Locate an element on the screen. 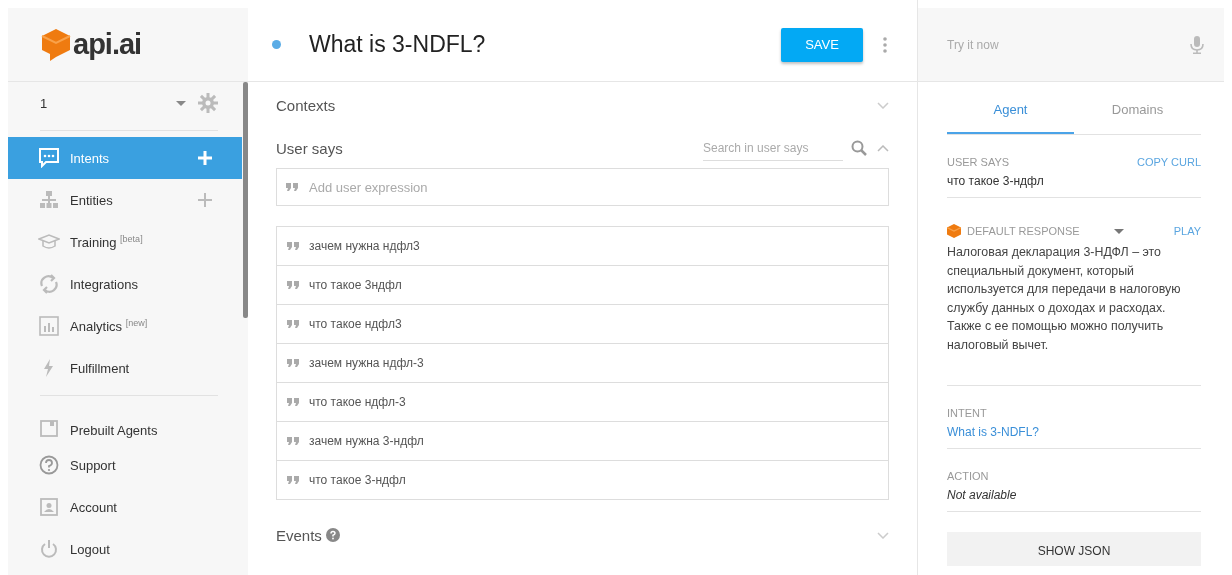 The width and height of the screenshot is (1232, 575). expression-row: зачем нужна ндфл3 is located at coordinates (582, 246).